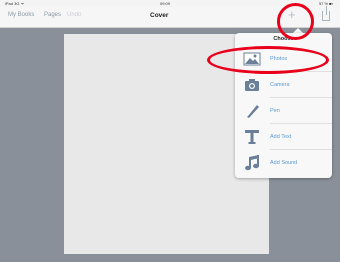 This screenshot has height=262, width=340. What do you see at coordinates (283, 39) in the screenshot?
I see `popover-title: Choose` at bounding box center [283, 39].